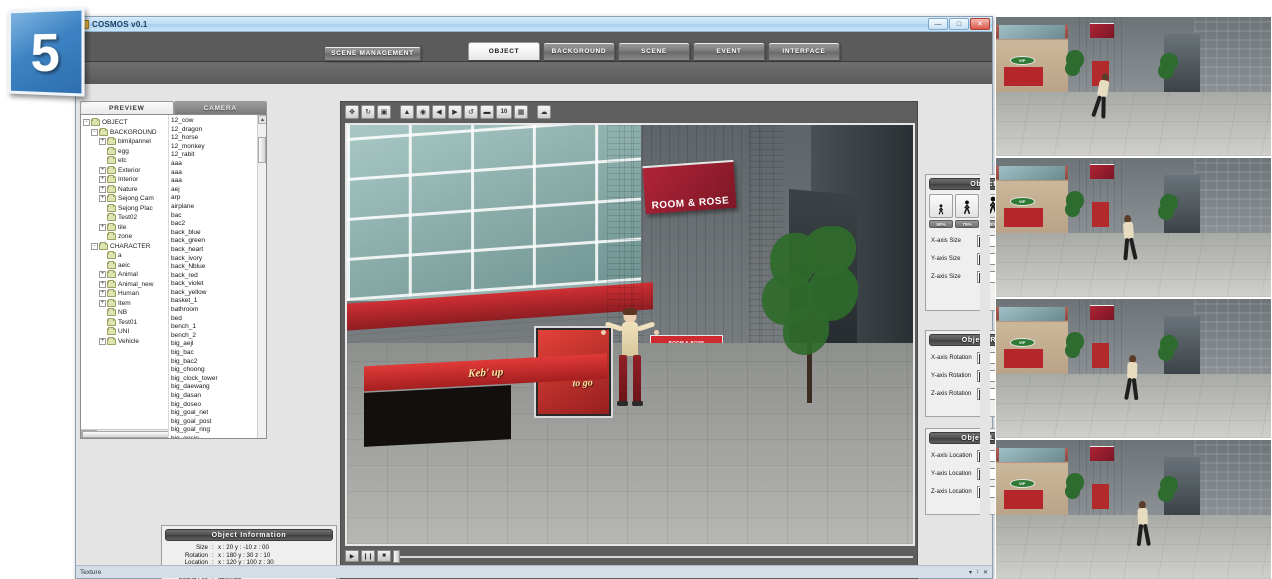  I want to click on asset-list-item: aej, so click(218, 190).